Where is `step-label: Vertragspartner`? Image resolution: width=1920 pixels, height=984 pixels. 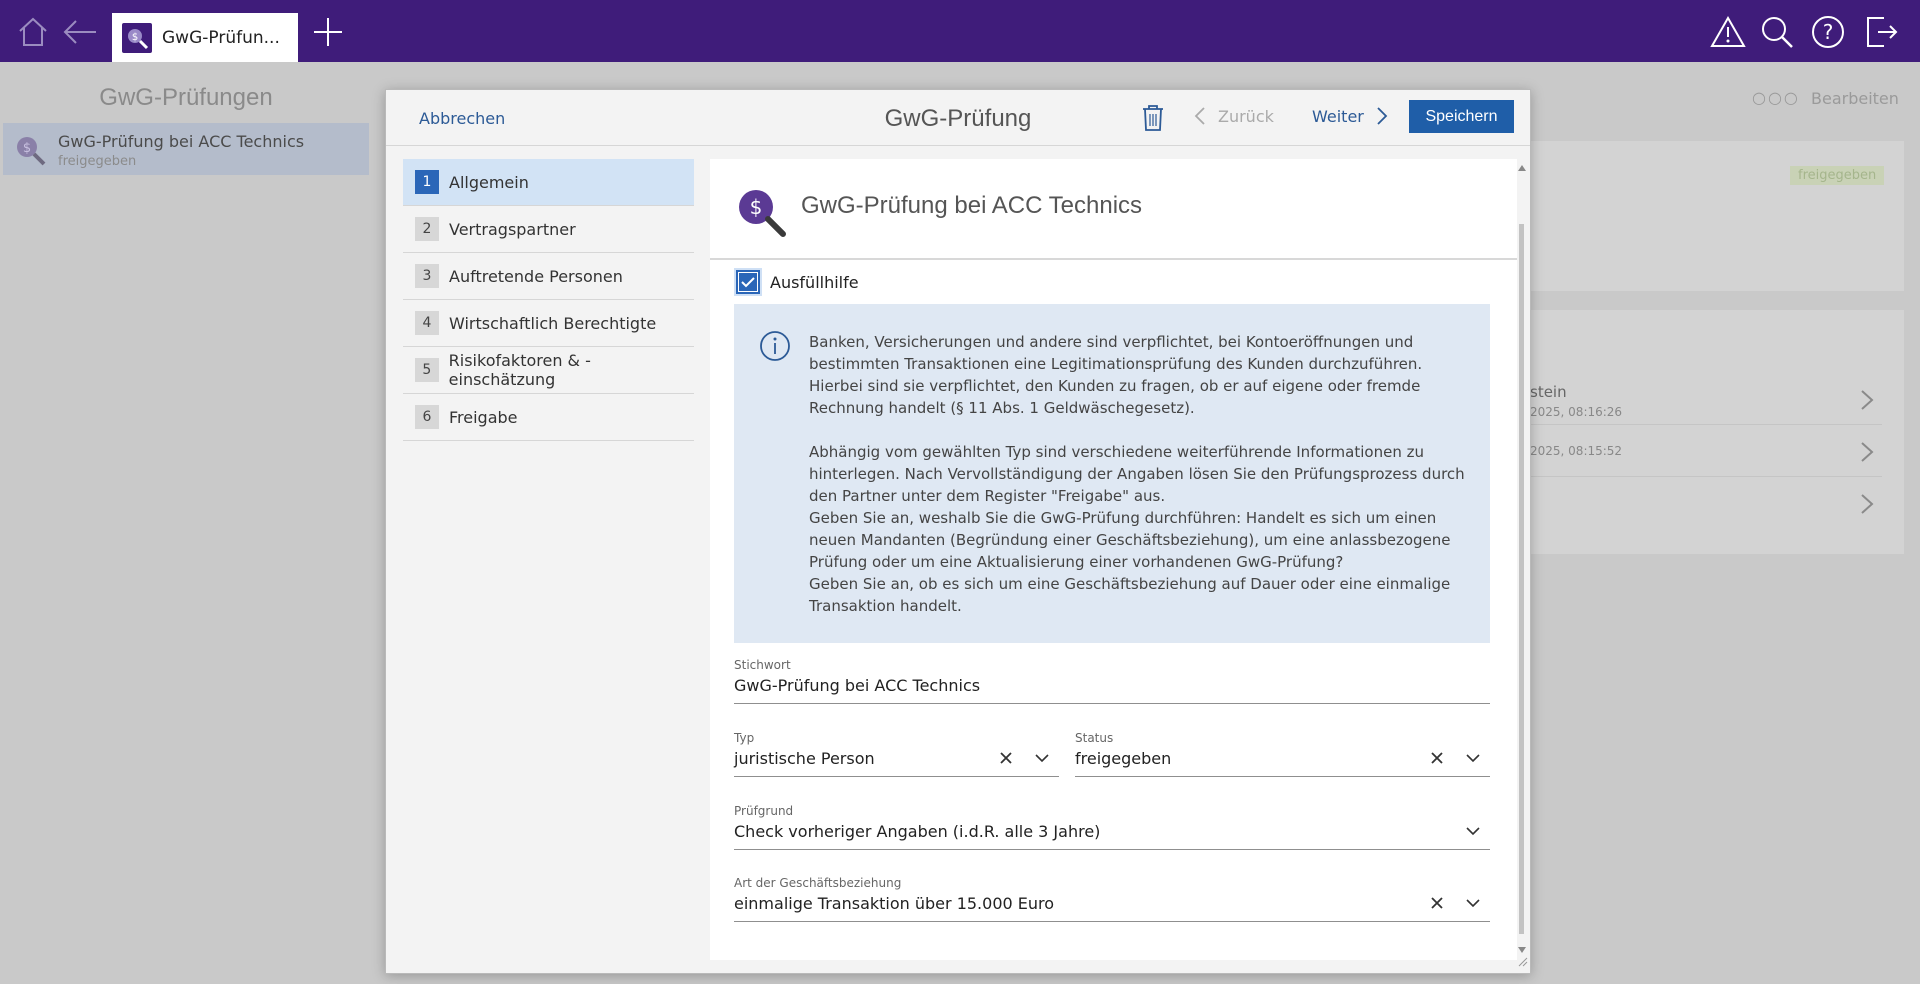 step-label: Vertragspartner is located at coordinates (512, 229).